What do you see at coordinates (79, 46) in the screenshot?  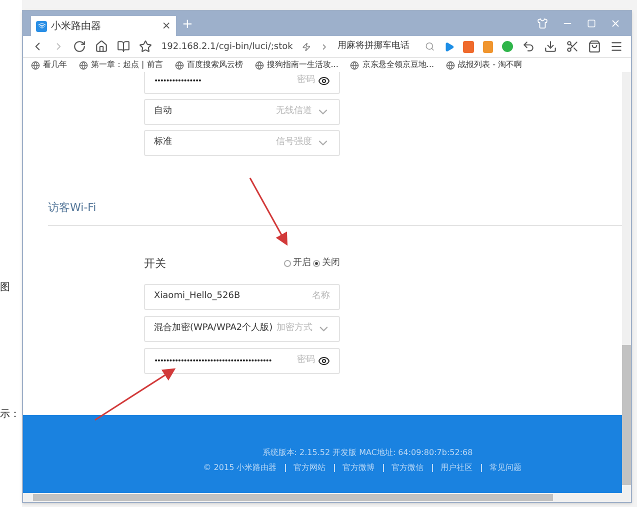 I see `reload-icon` at bounding box center [79, 46].